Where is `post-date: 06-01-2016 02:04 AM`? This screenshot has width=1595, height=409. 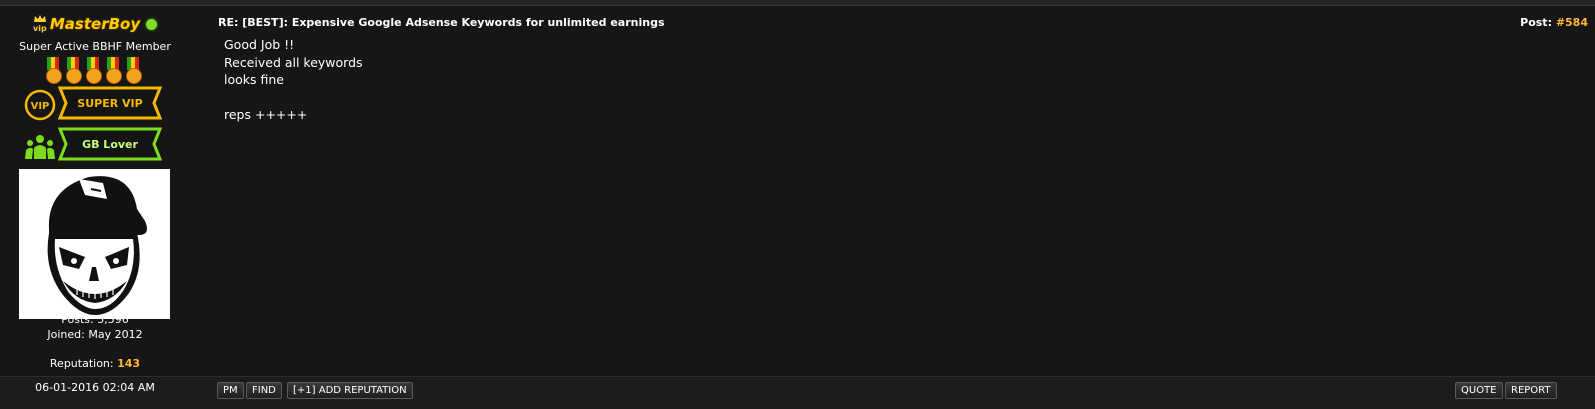
post-date: 06-01-2016 02:04 AM is located at coordinates (95, 387).